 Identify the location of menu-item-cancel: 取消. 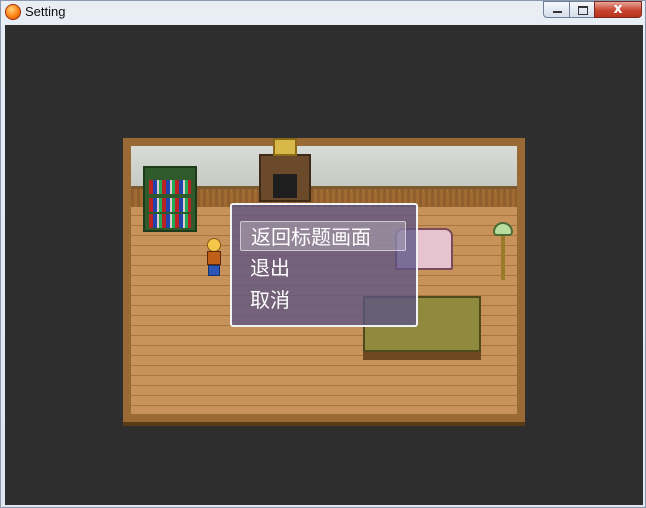
(323, 300).